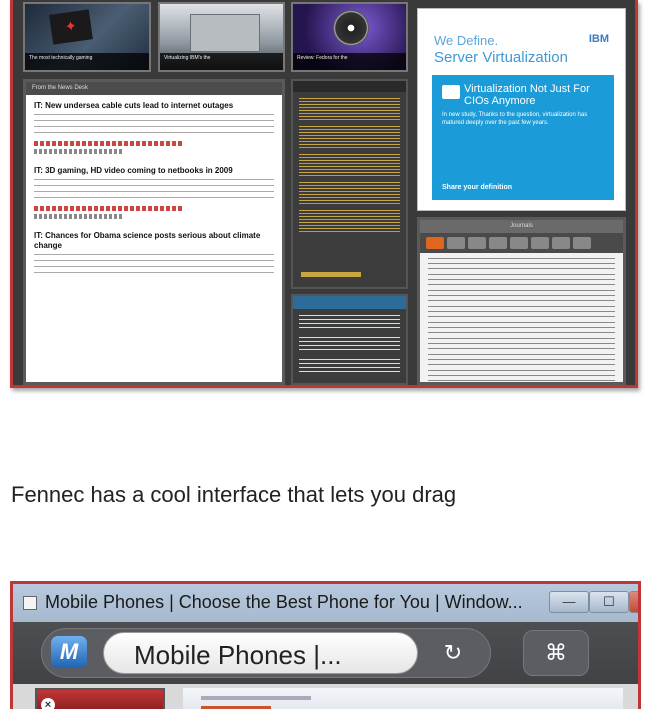 The height and width of the screenshot is (709, 659). I want to click on tile-caption: Virtualizing IBM's the, so click(221, 61).